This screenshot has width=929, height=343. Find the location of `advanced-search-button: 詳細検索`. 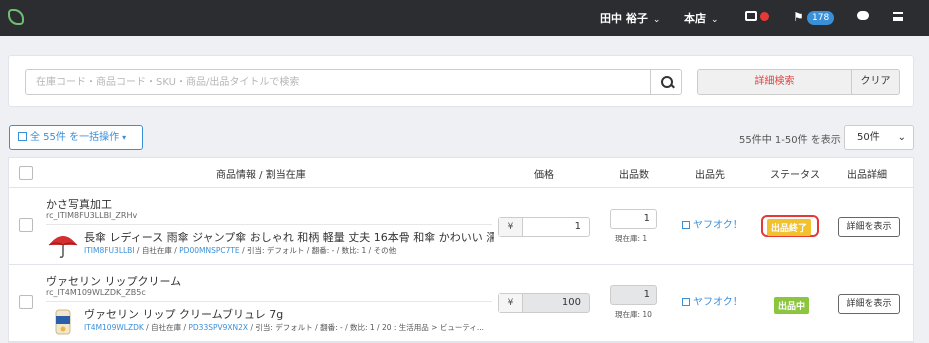

advanced-search-button: 詳細検索 is located at coordinates (774, 82).